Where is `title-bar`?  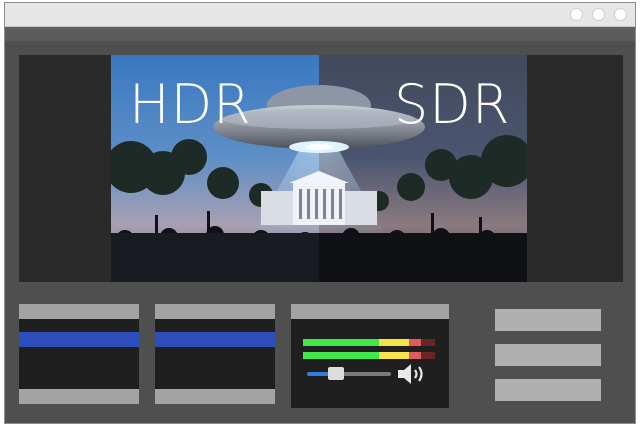
title-bar is located at coordinates (320, 15).